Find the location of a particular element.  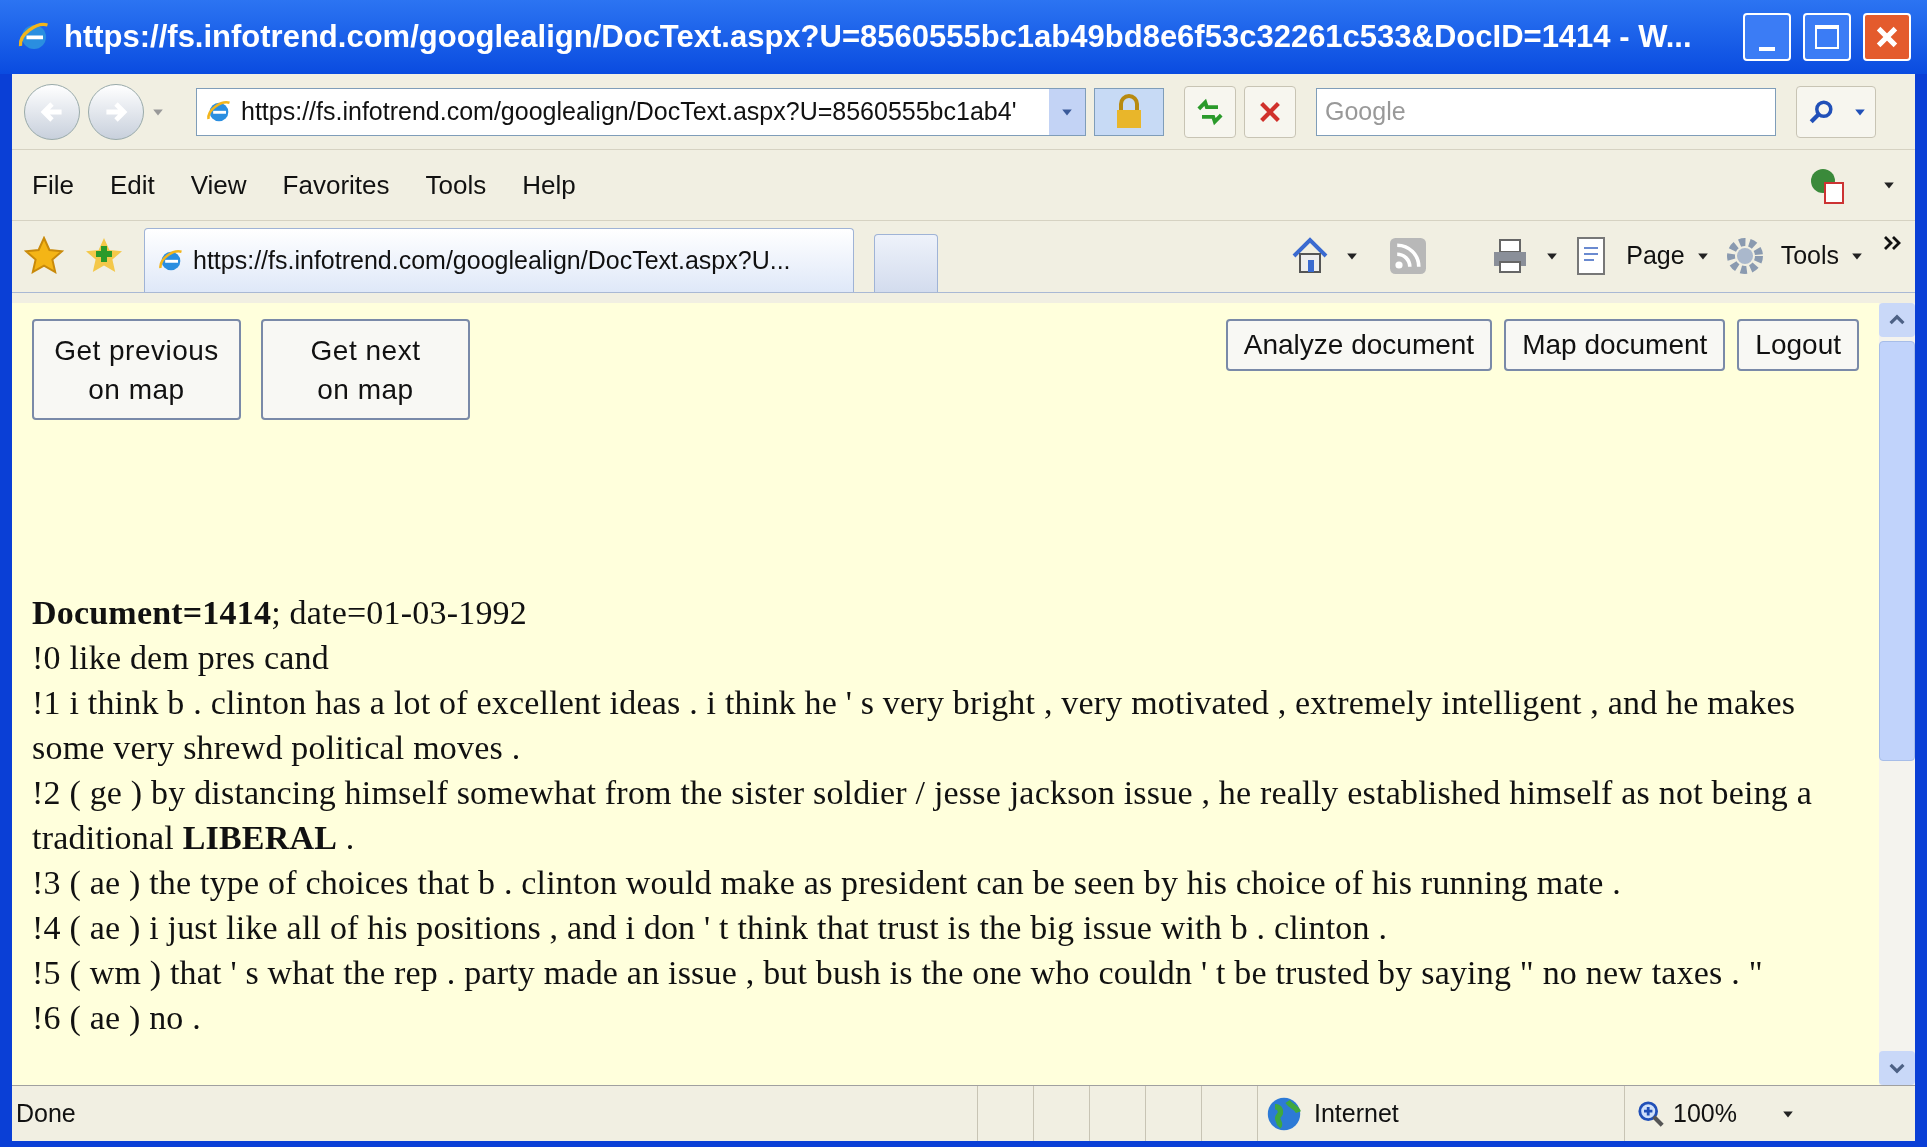

address-url: https://fs.infotrend.com/googlealign/DocText.aspx?U=8560555bc1ab4' is located at coordinates (629, 111).